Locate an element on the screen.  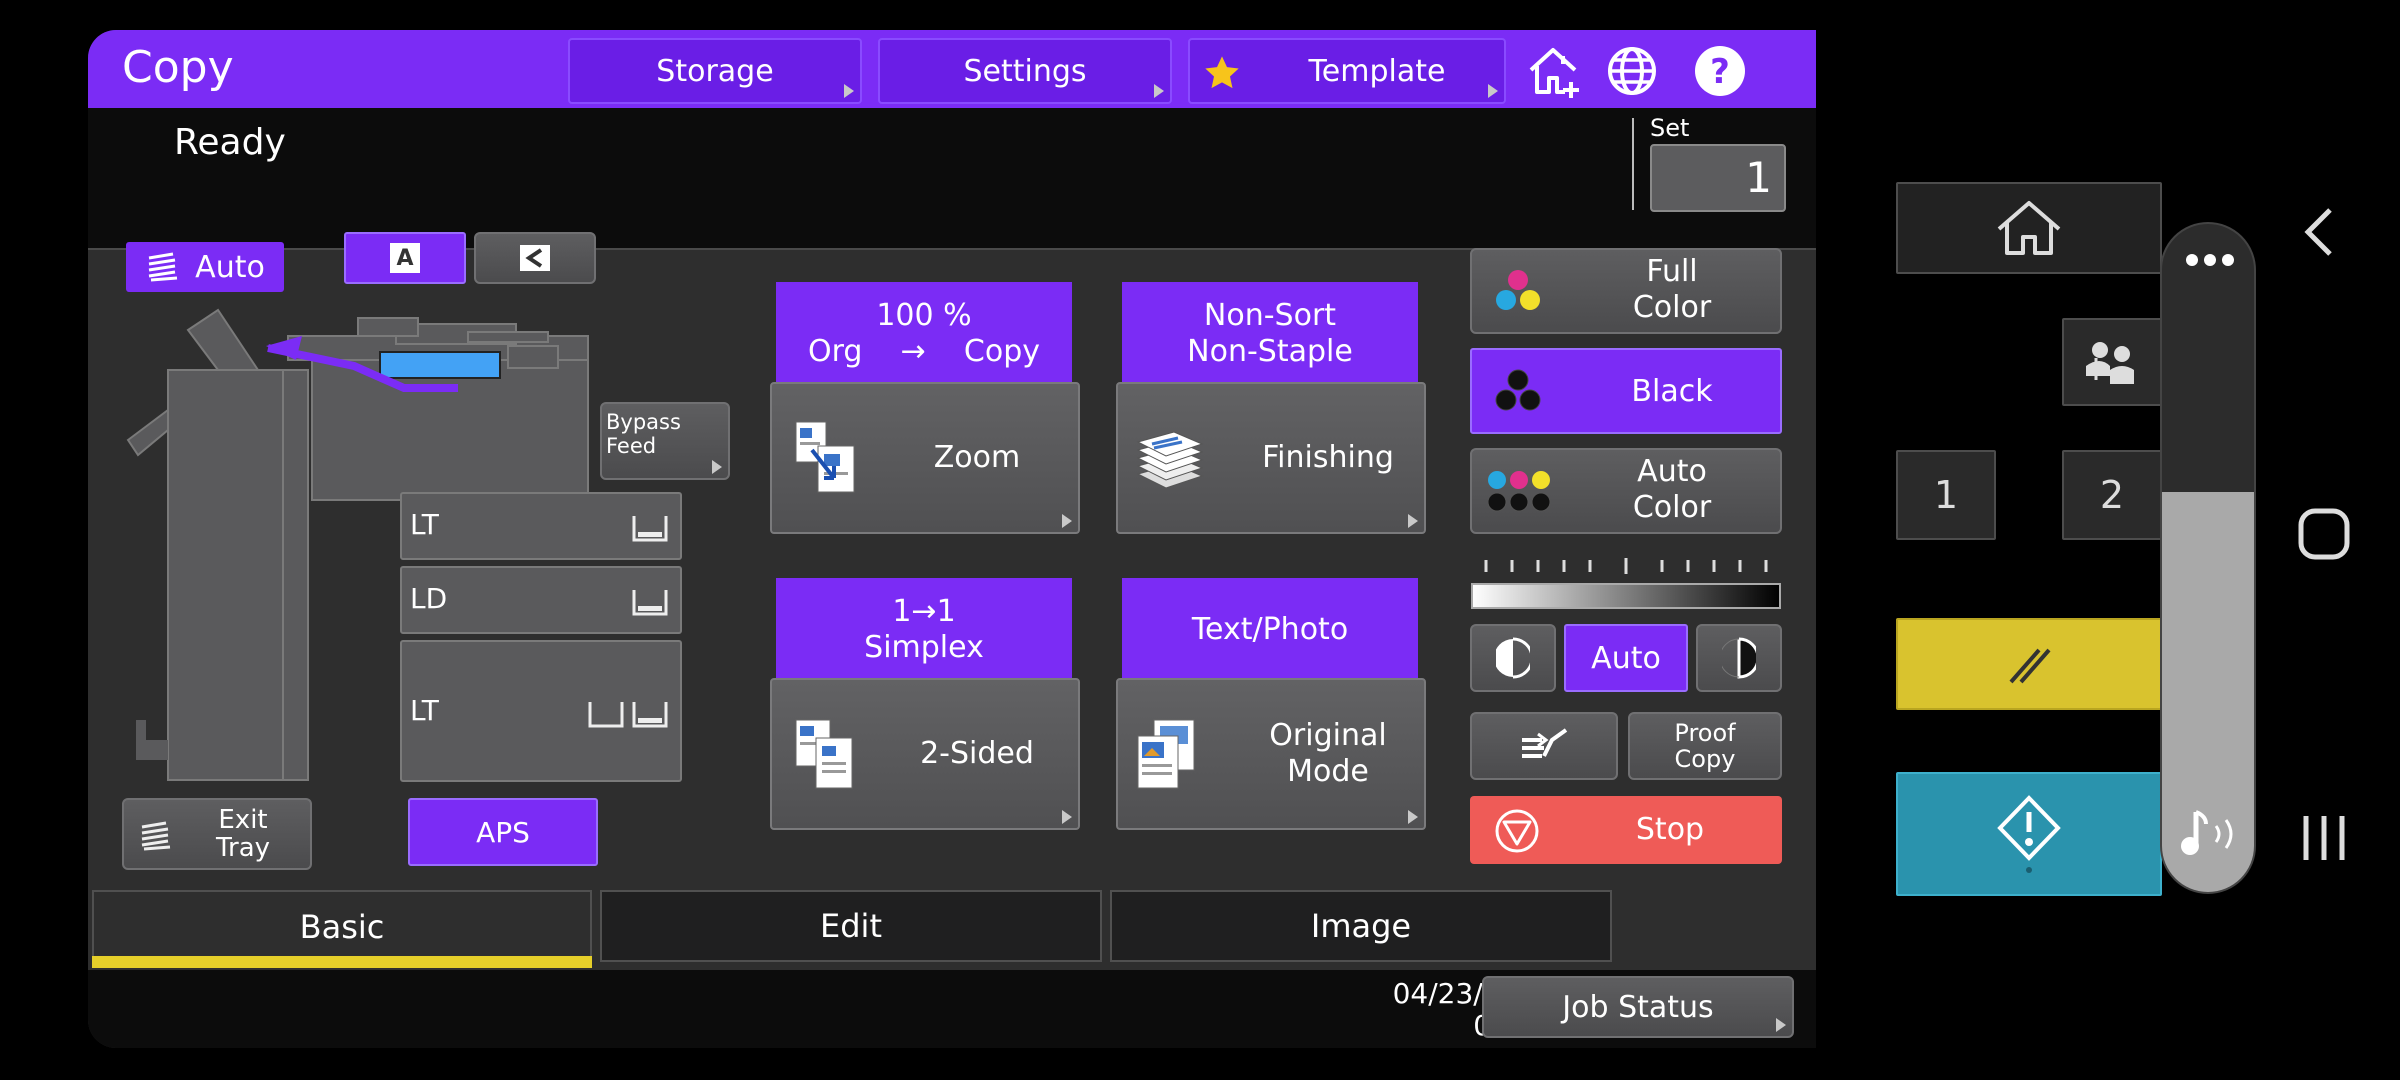
text-photo-icon is located at coordinates (1166, 754).